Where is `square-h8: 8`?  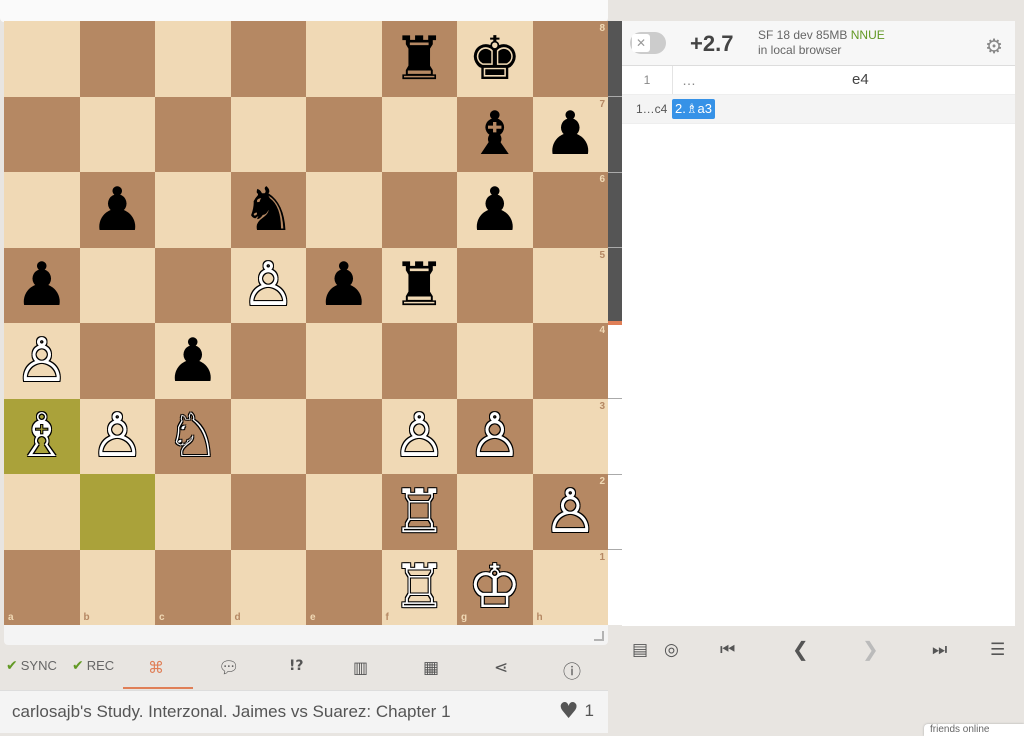
square-h8: 8 is located at coordinates (570, 59).